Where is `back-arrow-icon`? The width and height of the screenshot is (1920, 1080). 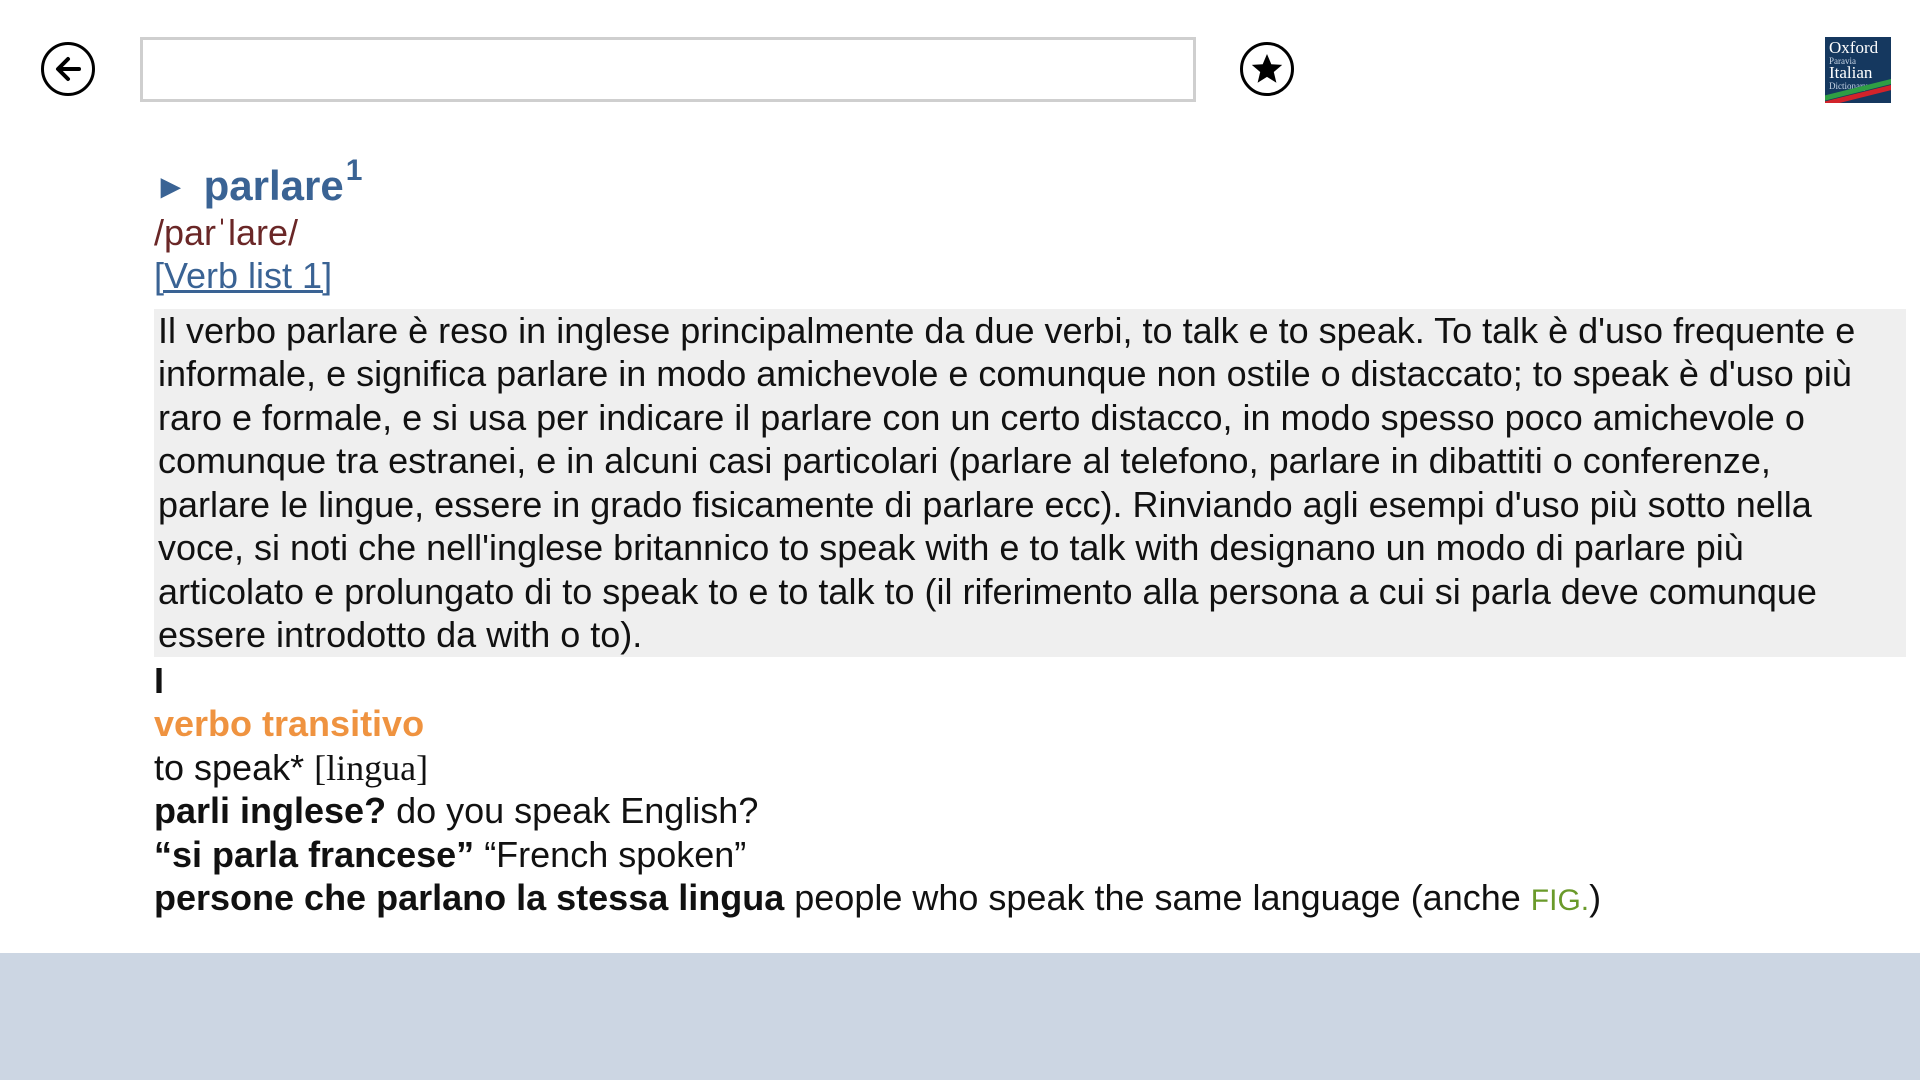
back-arrow-icon is located at coordinates (68, 69).